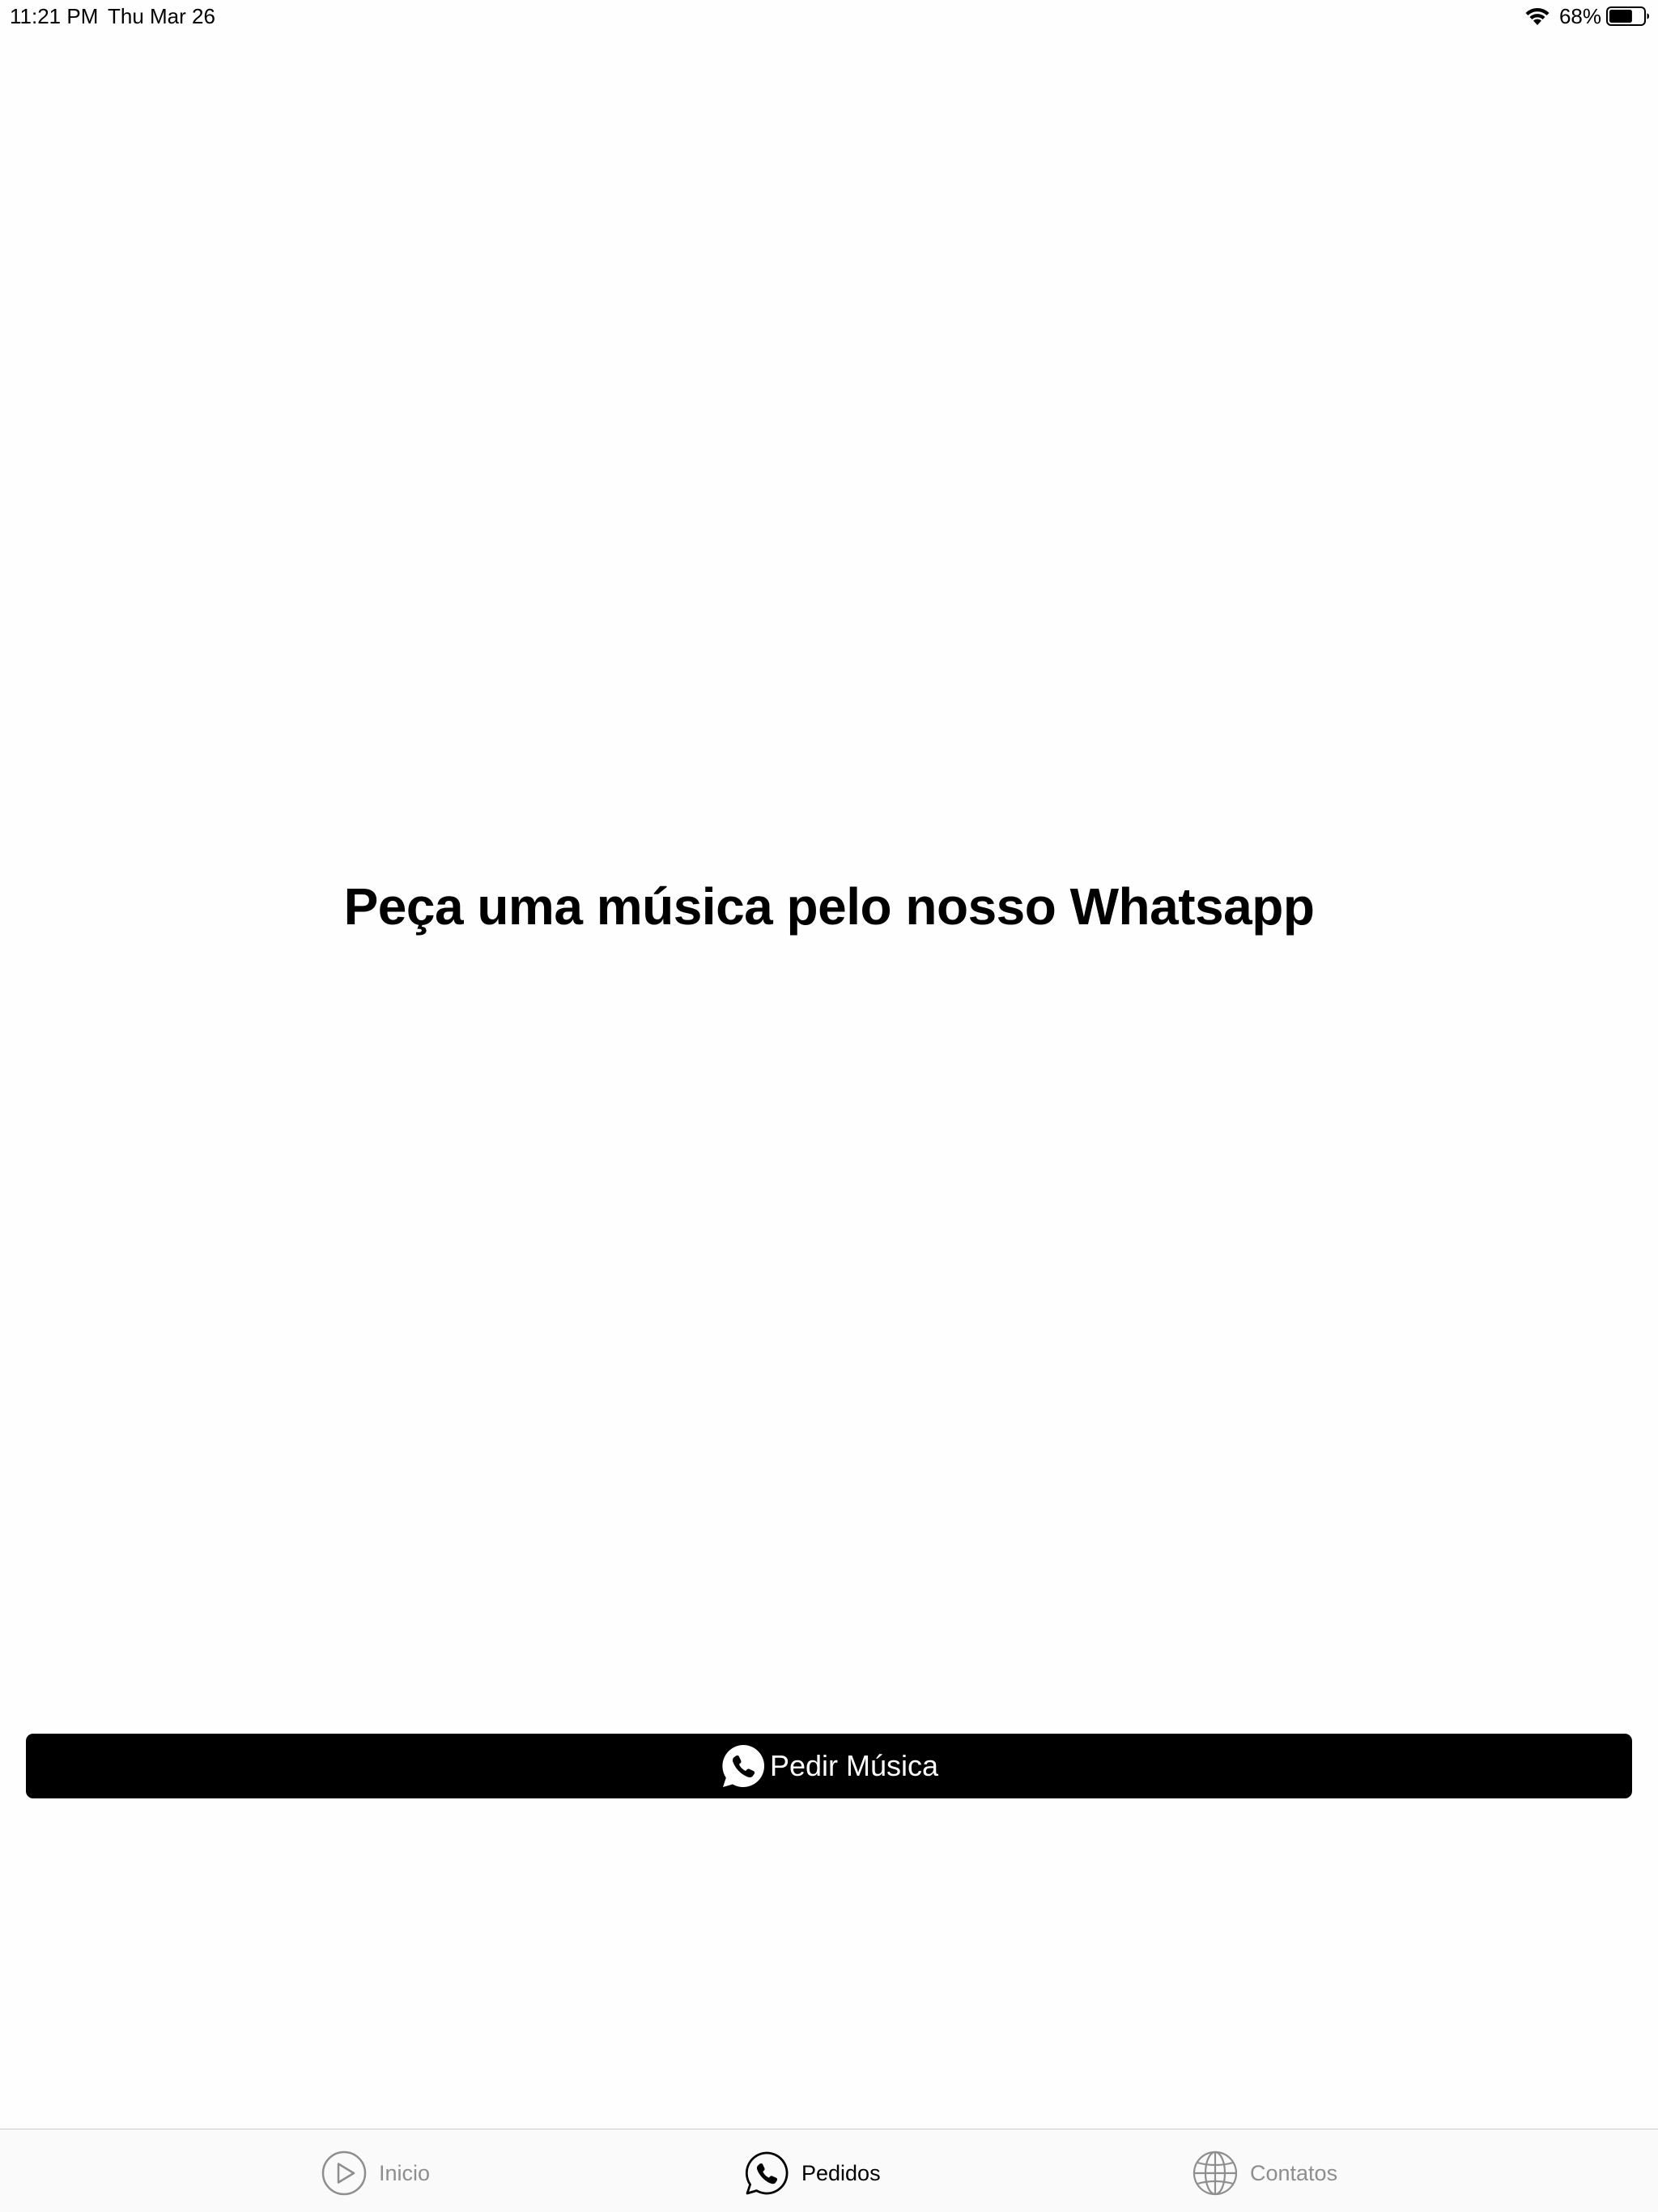 The height and width of the screenshot is (2212, 1658). What do you see at coordinates (854, 1765) in the screenshot?
I see `pedir-musica-label: Pedir Música` at bounding box center [854, 1765].